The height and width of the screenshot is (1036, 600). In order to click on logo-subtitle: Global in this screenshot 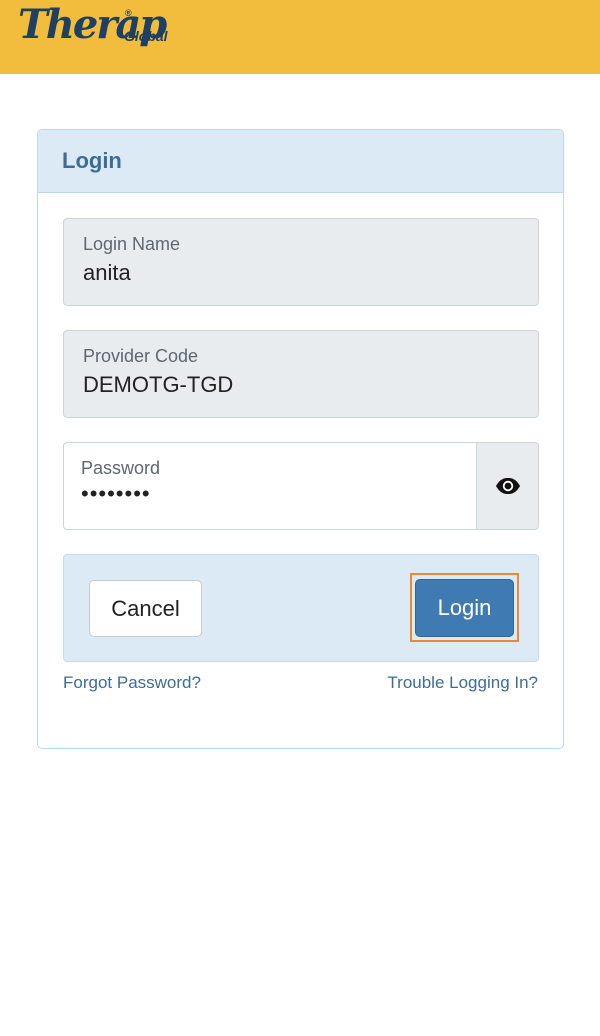, I will do `click(146, 36)`.